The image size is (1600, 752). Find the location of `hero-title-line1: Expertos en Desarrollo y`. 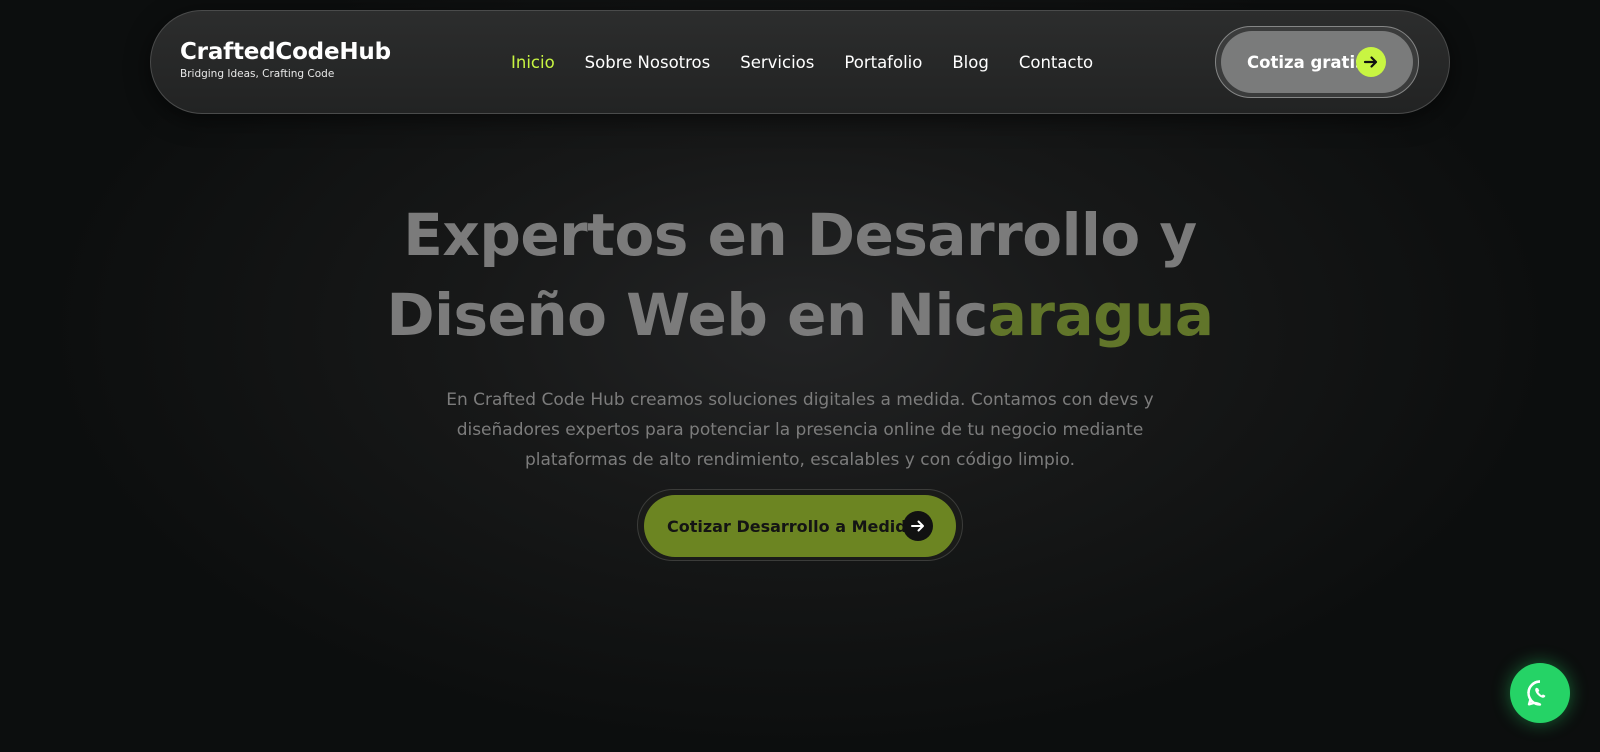

hero-title-line1: Expertos en Desarrollo y is located at coordinates (800, 235).